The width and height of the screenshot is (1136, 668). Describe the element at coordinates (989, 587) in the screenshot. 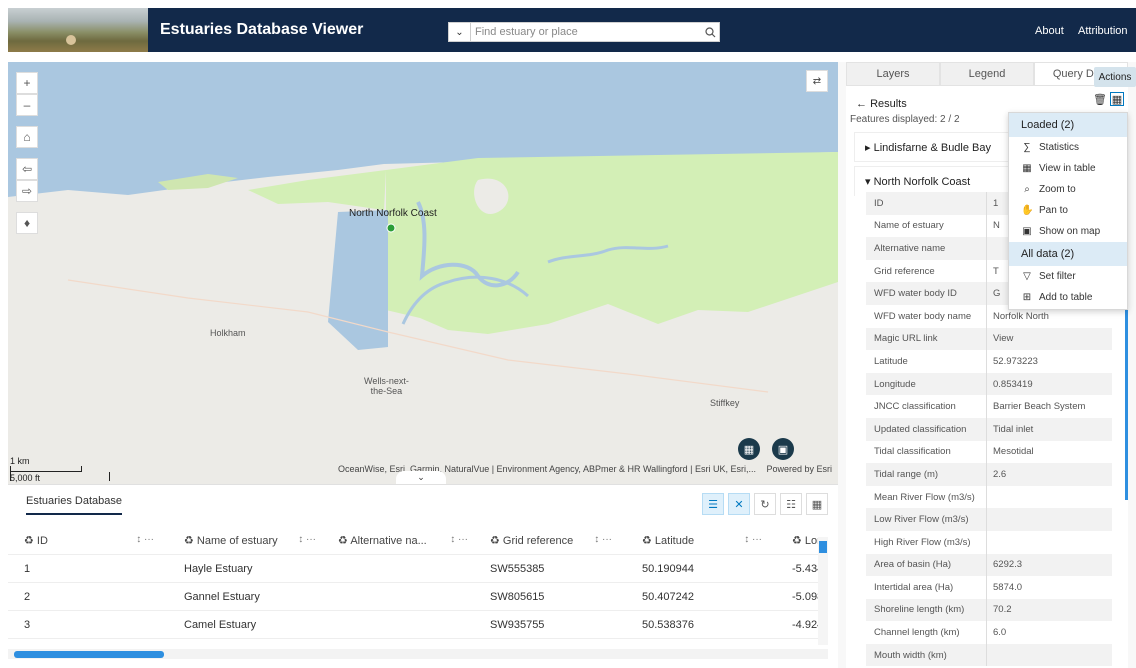

I see `list-item: Intertidal area (Ha) 5874.0` at that location.